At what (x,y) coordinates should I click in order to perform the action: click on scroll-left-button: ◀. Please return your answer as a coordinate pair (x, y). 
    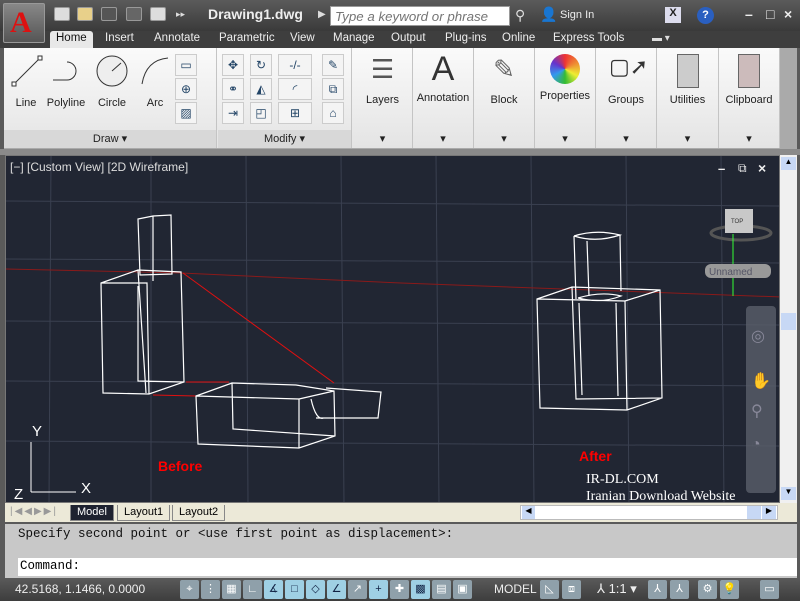
    Looking at the image, I should click on (528, 512).